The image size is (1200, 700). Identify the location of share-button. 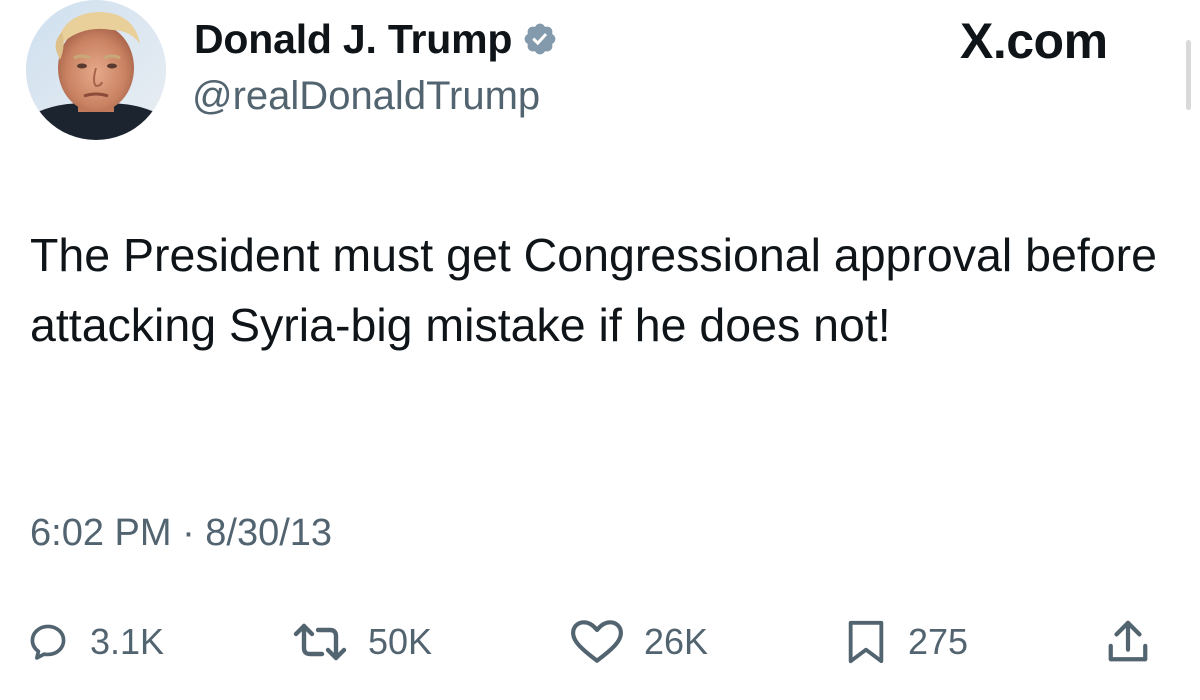
(1128, 642).